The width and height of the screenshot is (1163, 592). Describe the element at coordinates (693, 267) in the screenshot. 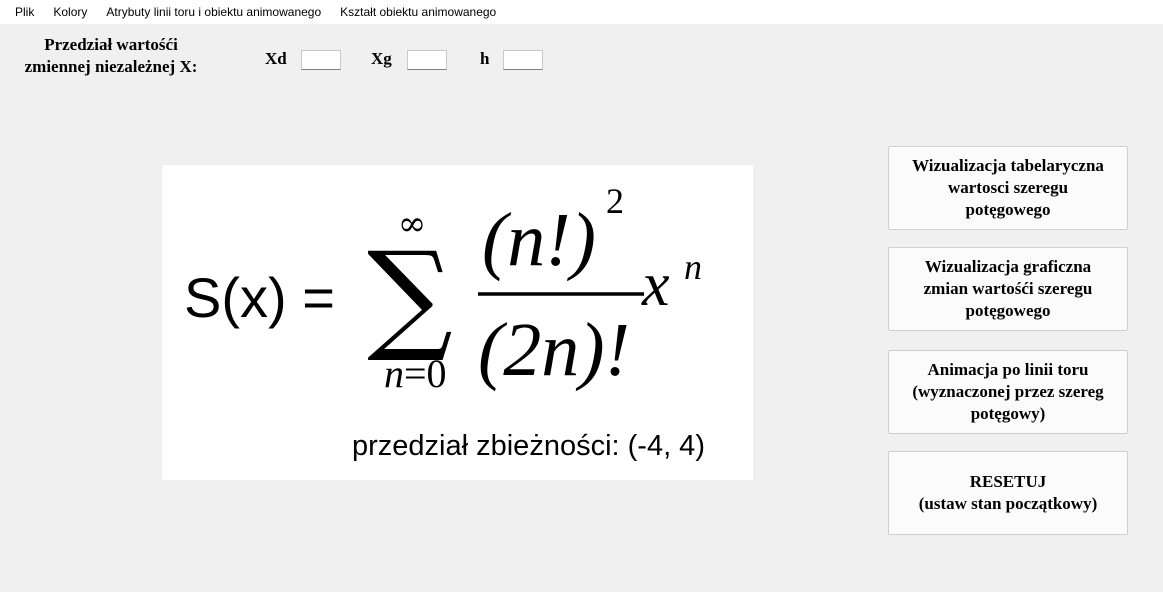

I see `power-exponent: n` at that location.